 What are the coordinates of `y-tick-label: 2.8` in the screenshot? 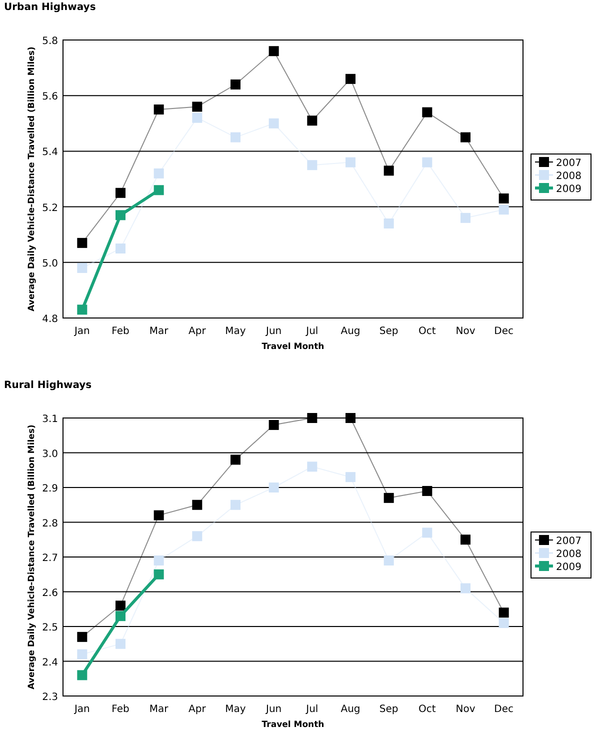 It's located at (50, 524).